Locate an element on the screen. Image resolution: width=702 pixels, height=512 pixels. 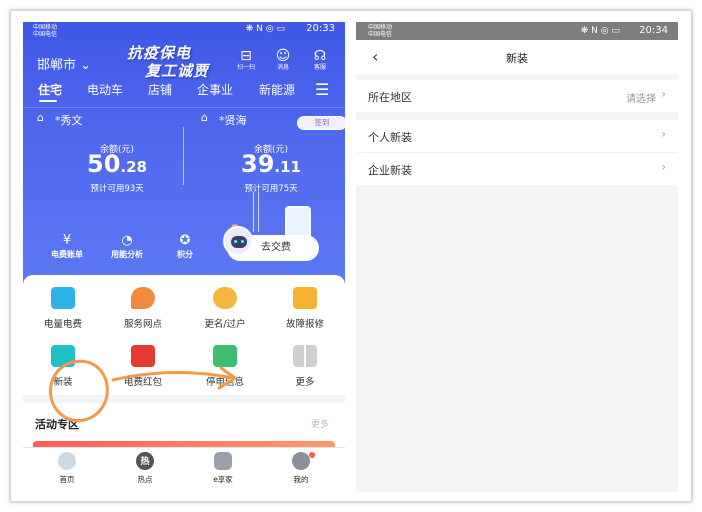
divider is located at coordinates (184, 107).